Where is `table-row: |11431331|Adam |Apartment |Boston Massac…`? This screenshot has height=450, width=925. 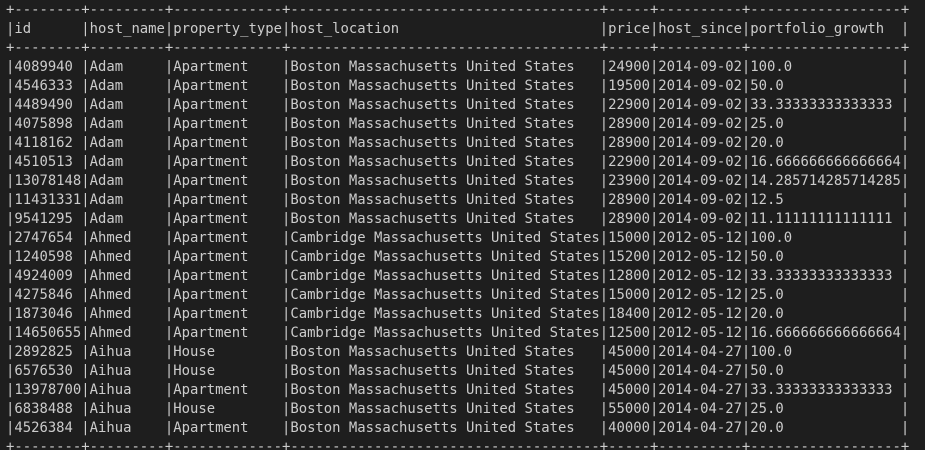 table-row: |11431331|Adam |Apartment |Boston Massac… is located at coordinates (458, 200).